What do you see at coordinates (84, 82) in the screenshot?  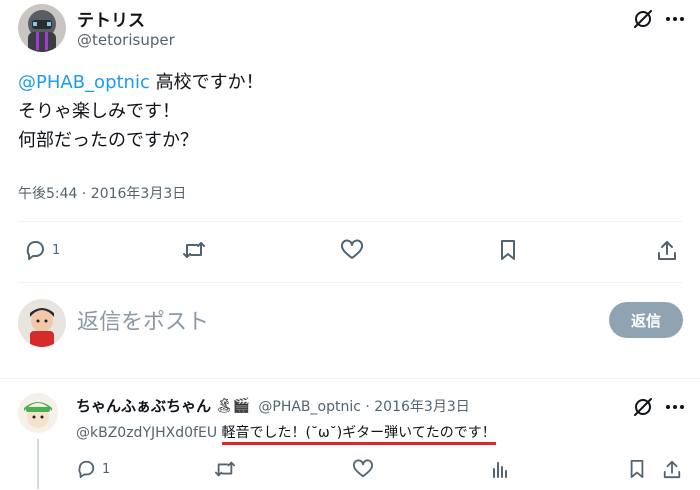 I see `post-mention: @PHAB_optnic` at bounding box center [84, 82].